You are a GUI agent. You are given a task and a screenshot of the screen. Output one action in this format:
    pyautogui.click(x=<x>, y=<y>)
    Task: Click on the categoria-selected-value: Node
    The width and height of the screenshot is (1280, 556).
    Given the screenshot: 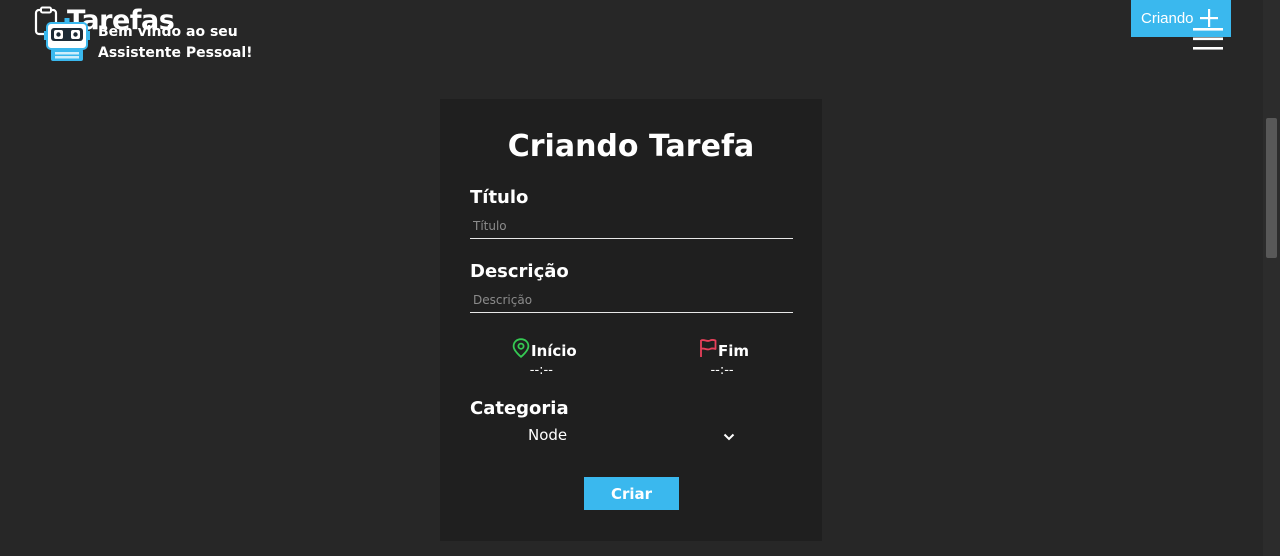 What is the action you would take?
    pyautogui.click(x=548, y=435)
    